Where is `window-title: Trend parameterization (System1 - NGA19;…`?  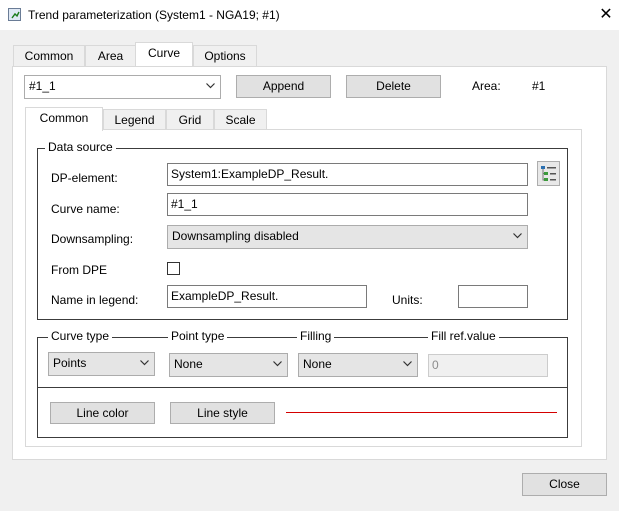 window-title: Trend parameterization (System1 - NGA19;… is located at coordinates (154, 15).